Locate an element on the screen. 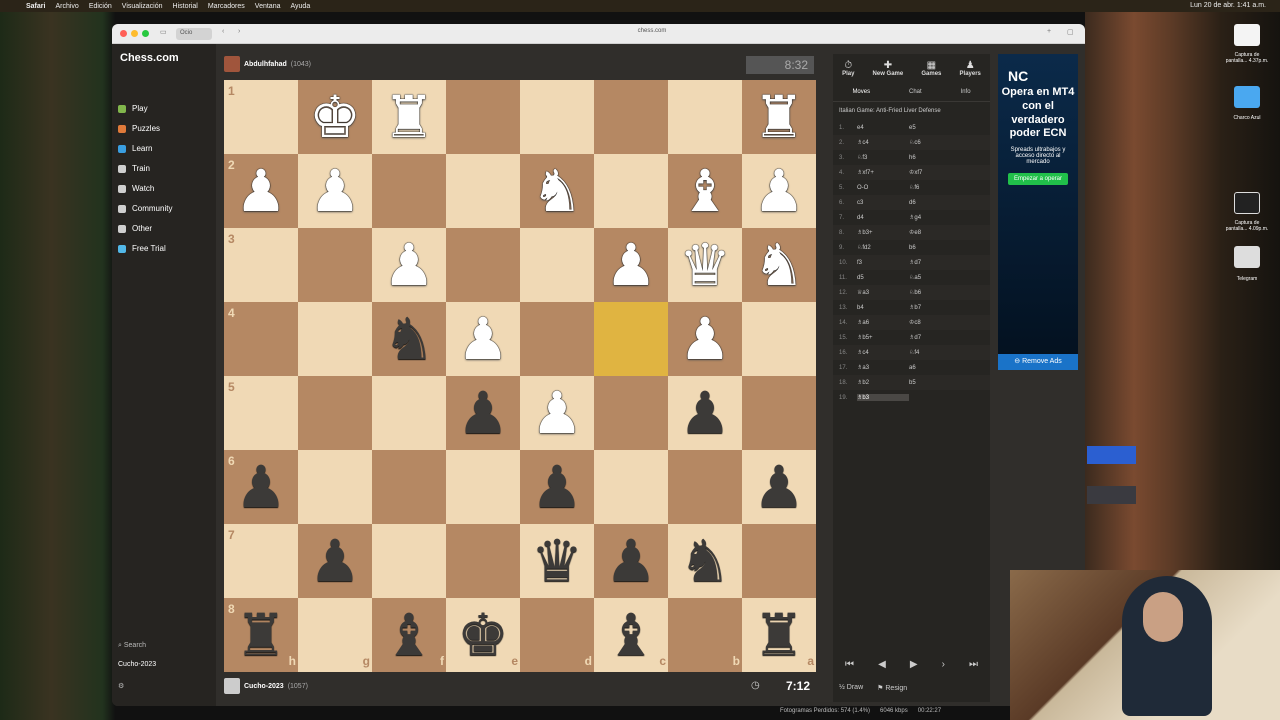  minimize-window-button is located at coordinates (134, 33).